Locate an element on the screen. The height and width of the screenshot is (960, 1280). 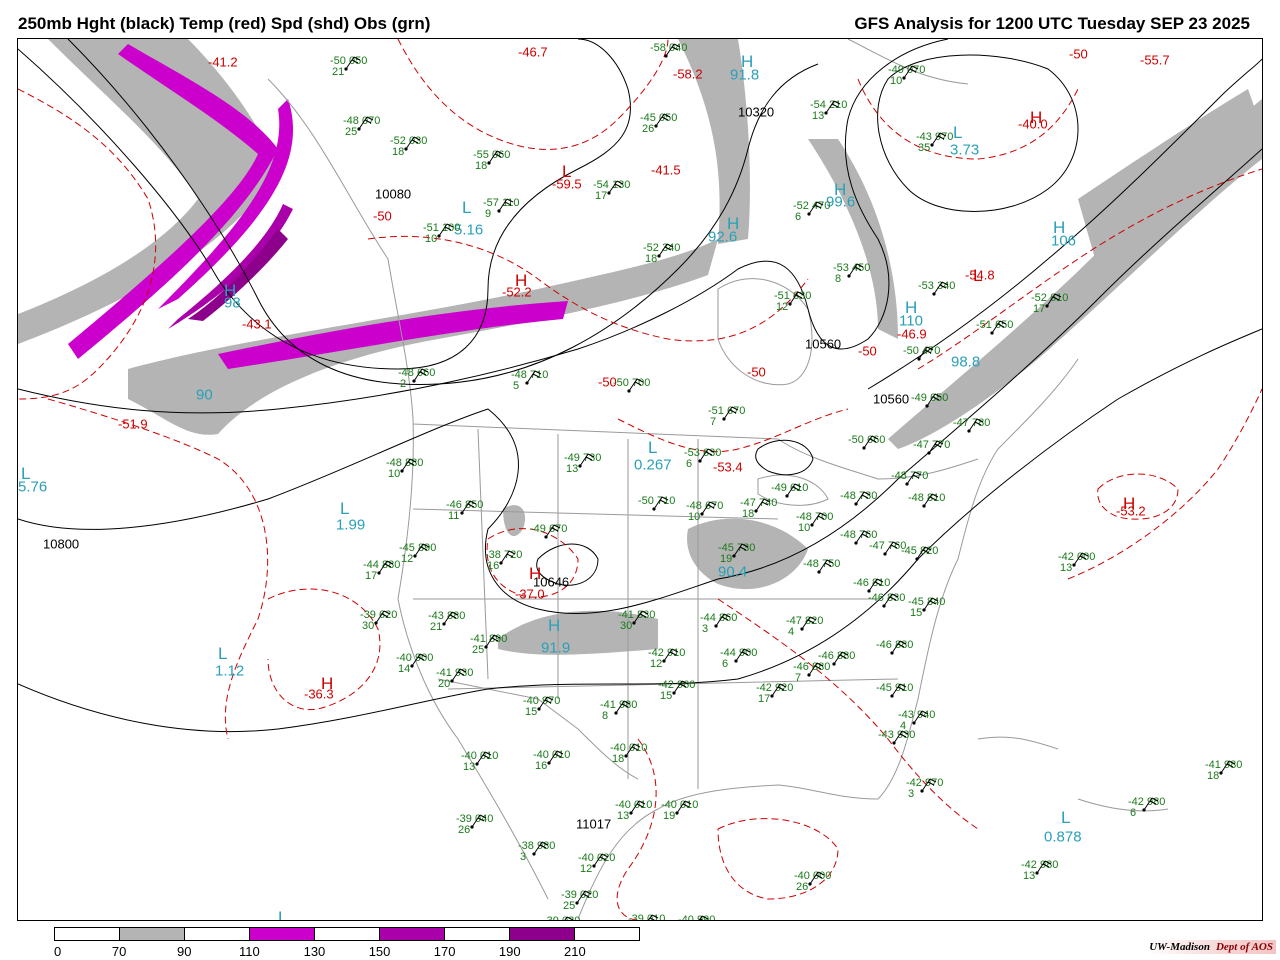
station-plot: -45 89012 is located at coordinates (417, 553).